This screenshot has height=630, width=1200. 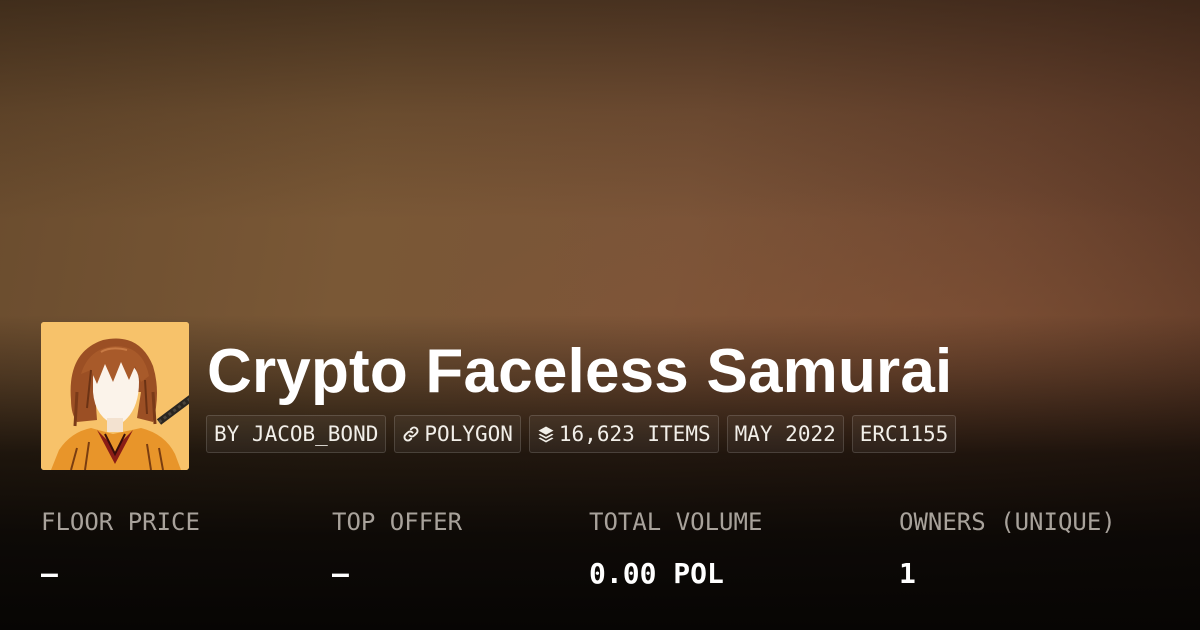 What do you see at coordinates (634, 434) in the screenshot?
I see `items-count-label: 16,623 ITEMS` at bounding box center [634, 434].